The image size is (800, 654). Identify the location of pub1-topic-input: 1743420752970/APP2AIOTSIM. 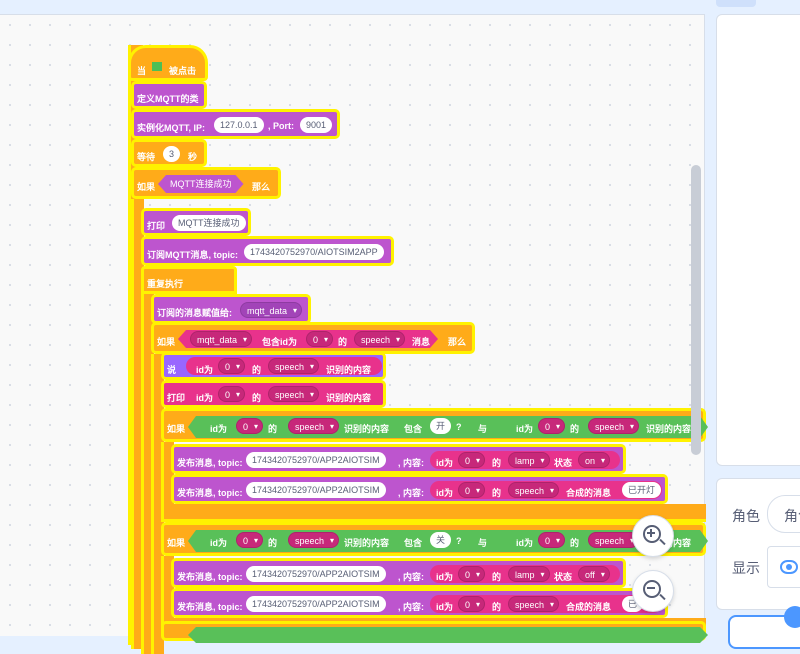
(316, 460).